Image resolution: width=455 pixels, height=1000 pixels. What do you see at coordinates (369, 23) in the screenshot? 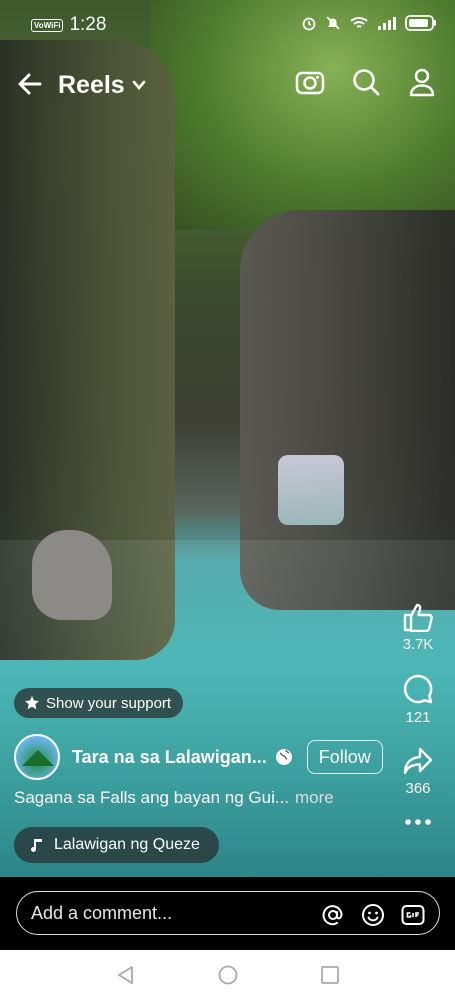
I see `status-icons` at bounding box center [369, 23].